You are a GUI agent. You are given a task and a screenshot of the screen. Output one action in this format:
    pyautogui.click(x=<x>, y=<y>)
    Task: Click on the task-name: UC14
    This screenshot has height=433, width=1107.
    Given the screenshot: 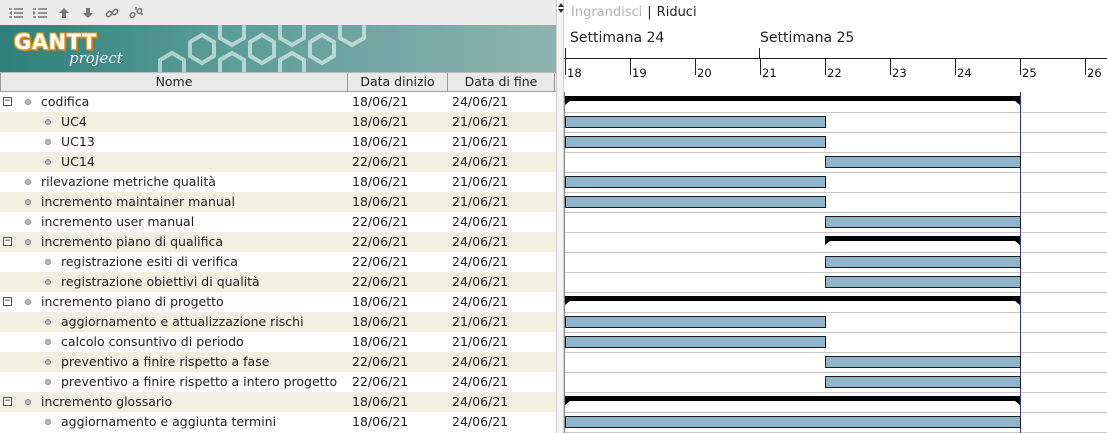 What is the action you would take?
    pyautogui.click(x=78, y=162)
    